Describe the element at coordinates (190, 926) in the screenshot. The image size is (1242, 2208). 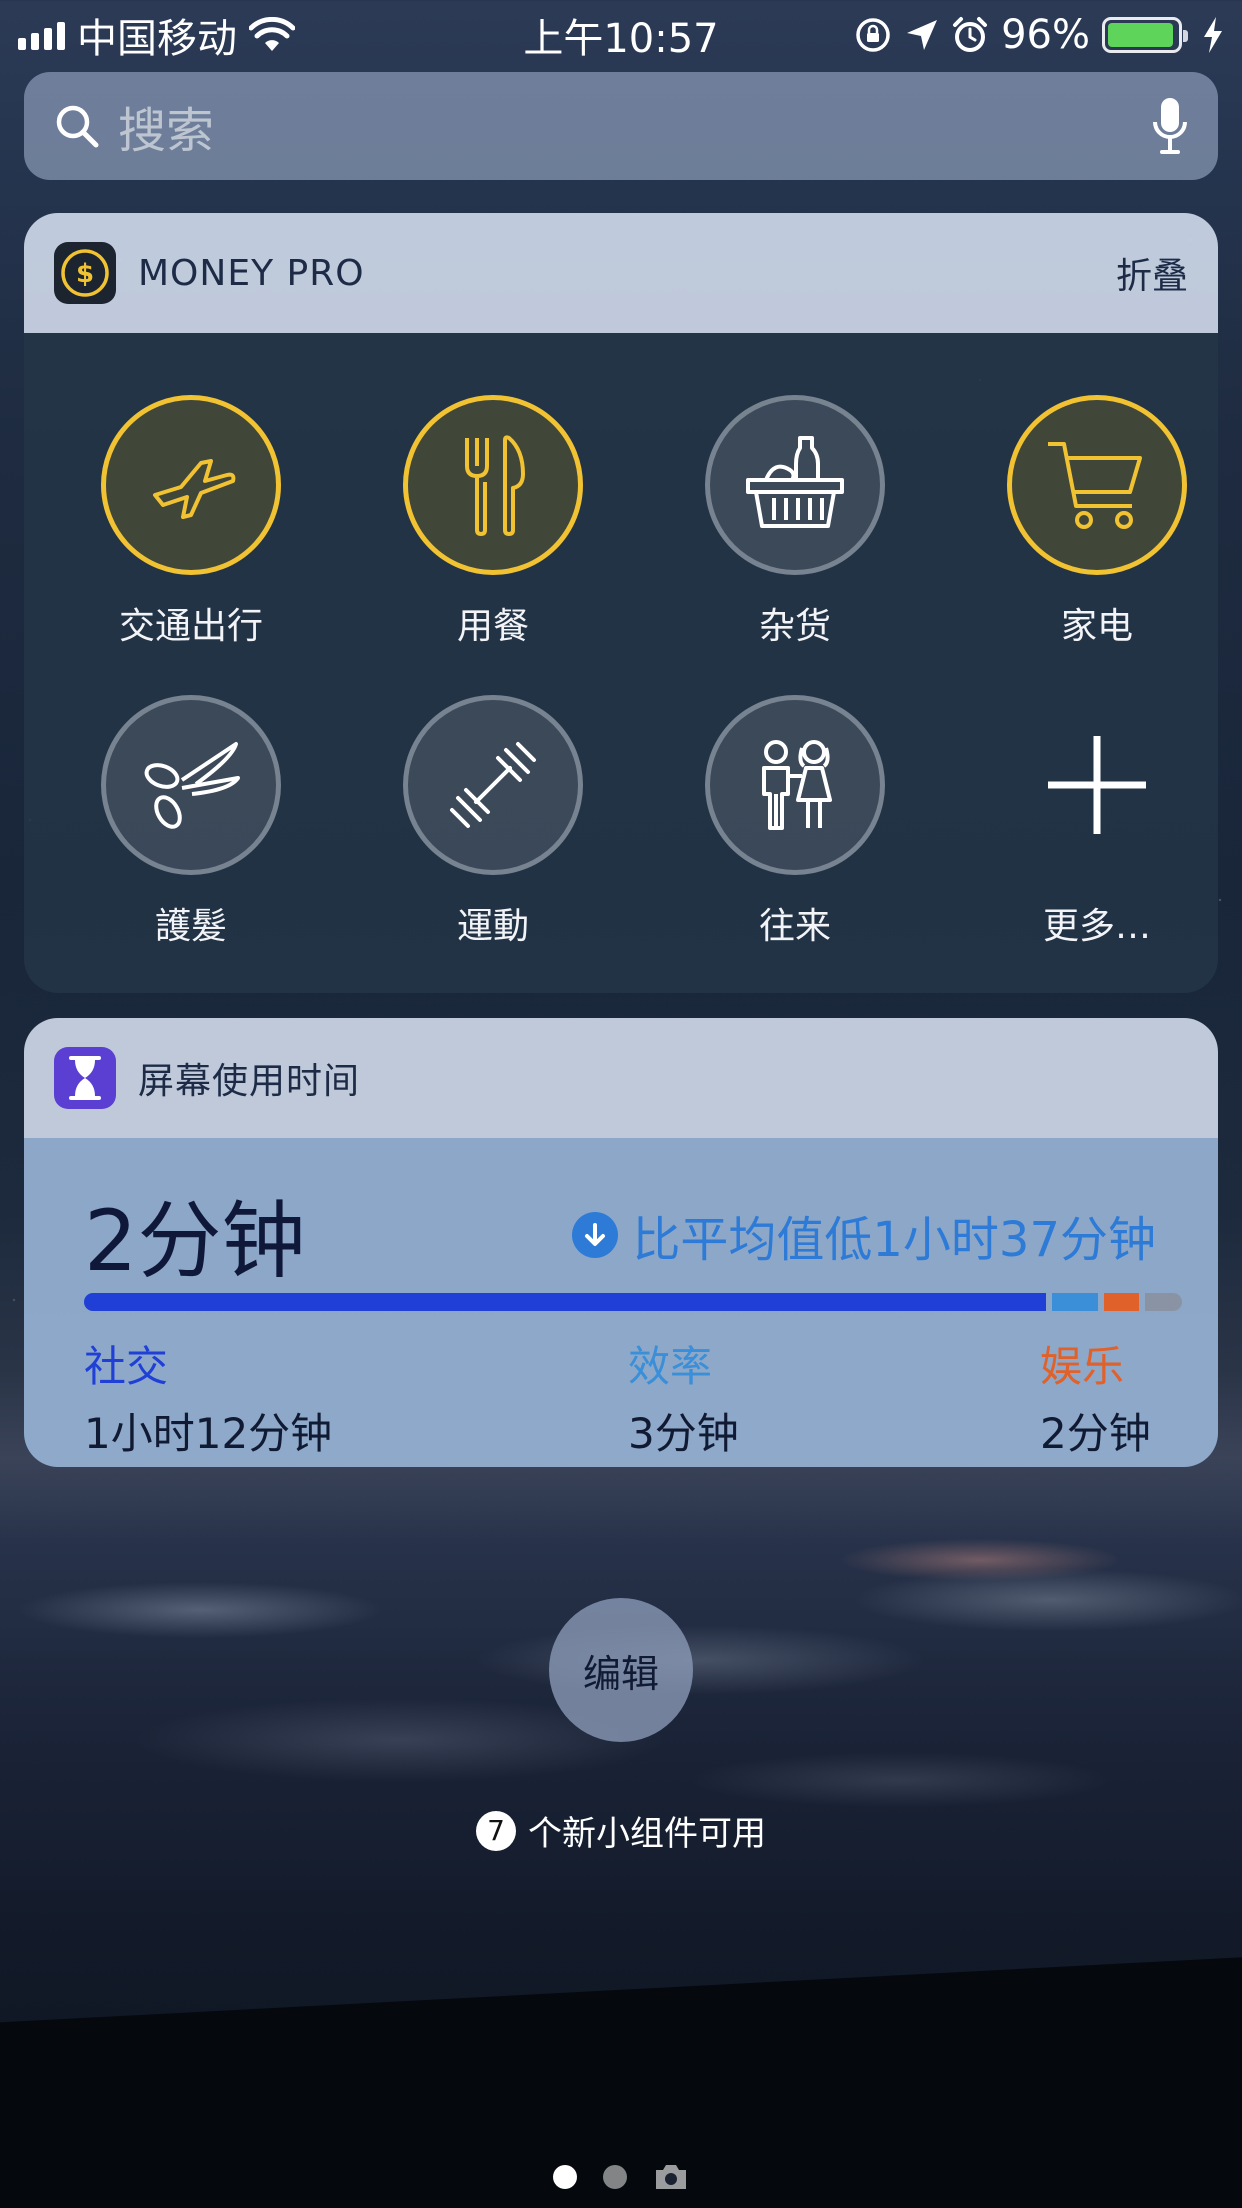
I see `category-label: 護髮` at that location.